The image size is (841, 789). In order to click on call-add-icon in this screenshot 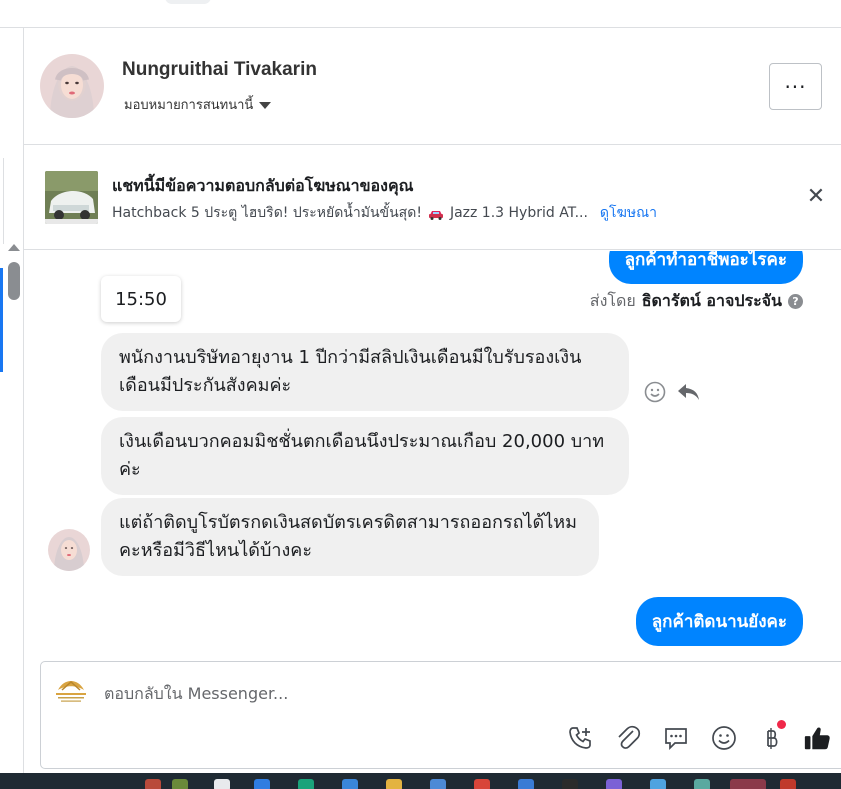, I will do `click(580, 738)`.